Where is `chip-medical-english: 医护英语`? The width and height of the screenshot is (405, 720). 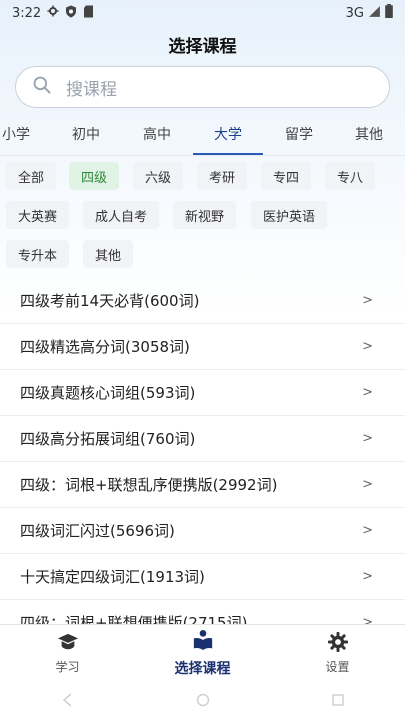 chip-medical-english: 医护英语 is located at coordinates (289, 215).